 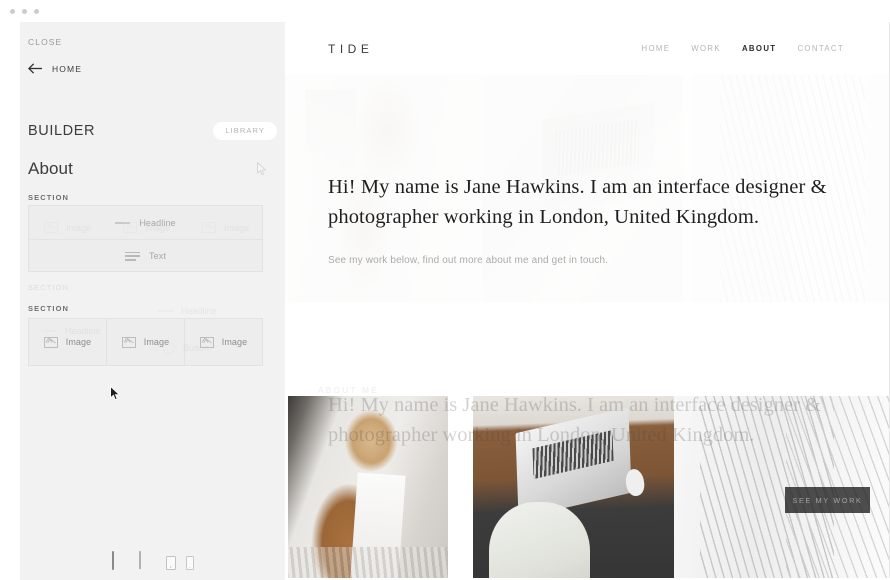 I want to click on gallery-photo-woman, so click(x=368, y=488).